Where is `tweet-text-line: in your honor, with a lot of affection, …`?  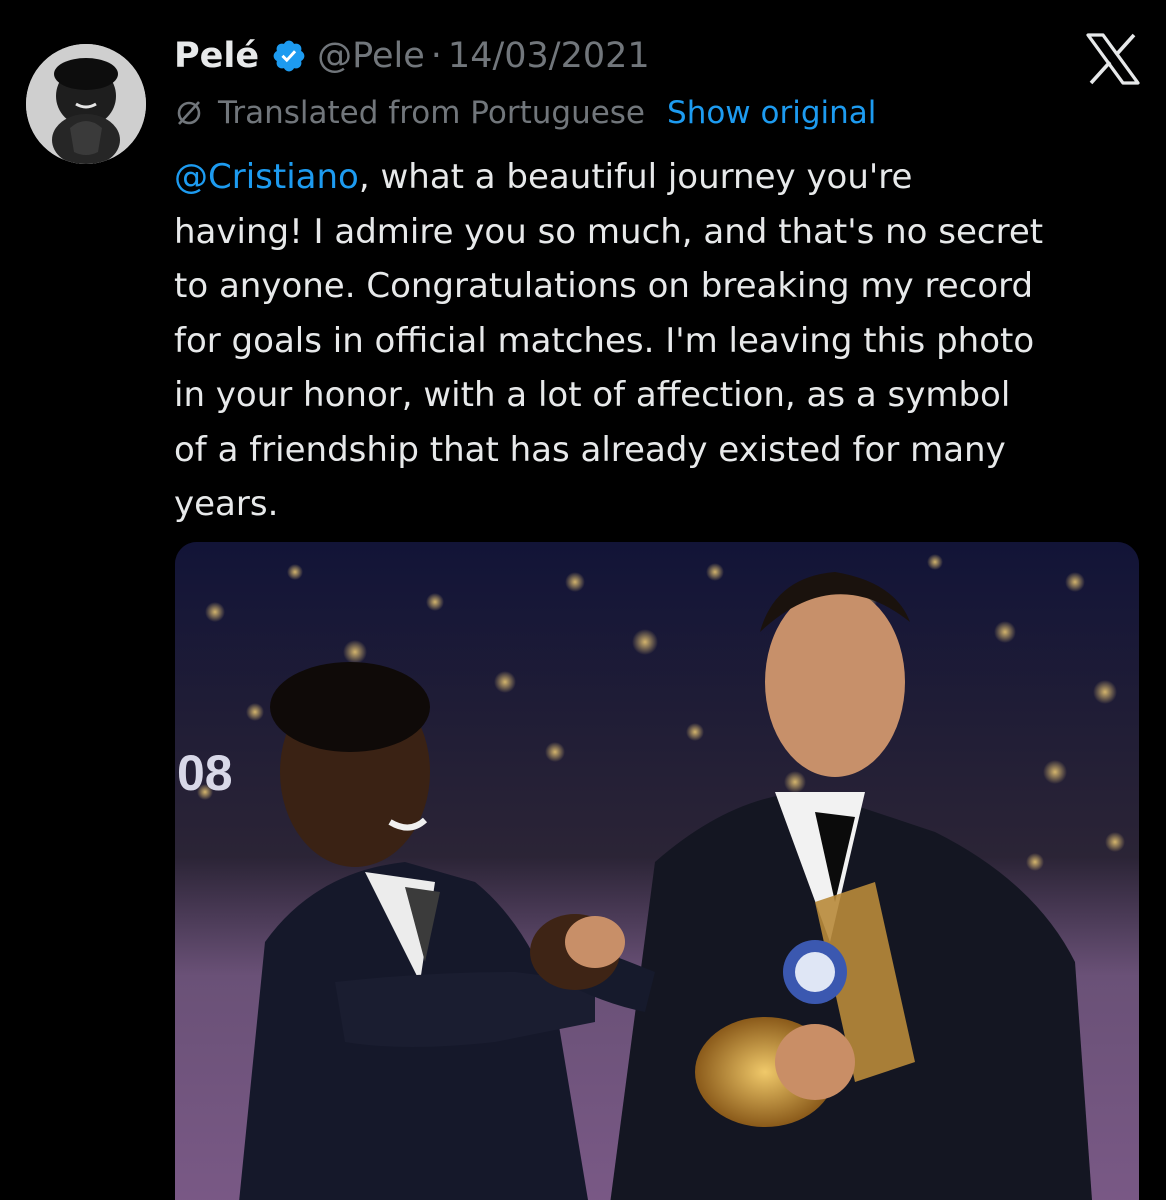
tweet-text-line: in your honor, with a lot of affection, … is located at coordinates (592, 395).